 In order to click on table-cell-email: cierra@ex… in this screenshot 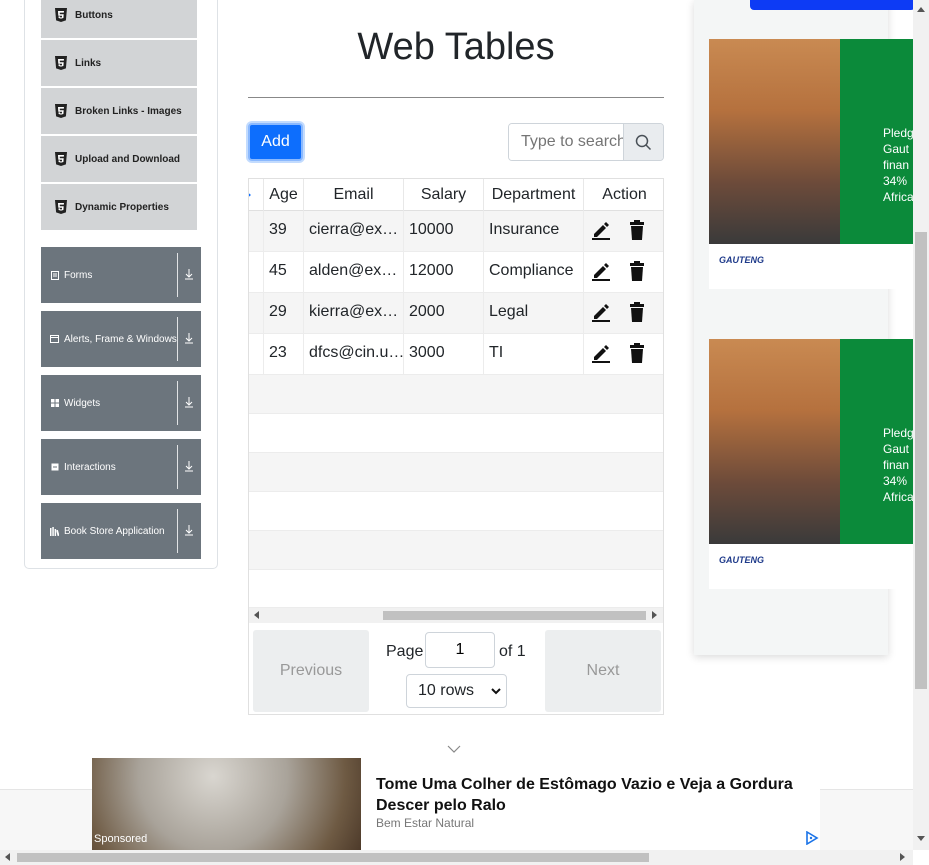, I will do `click(354, 231)`.